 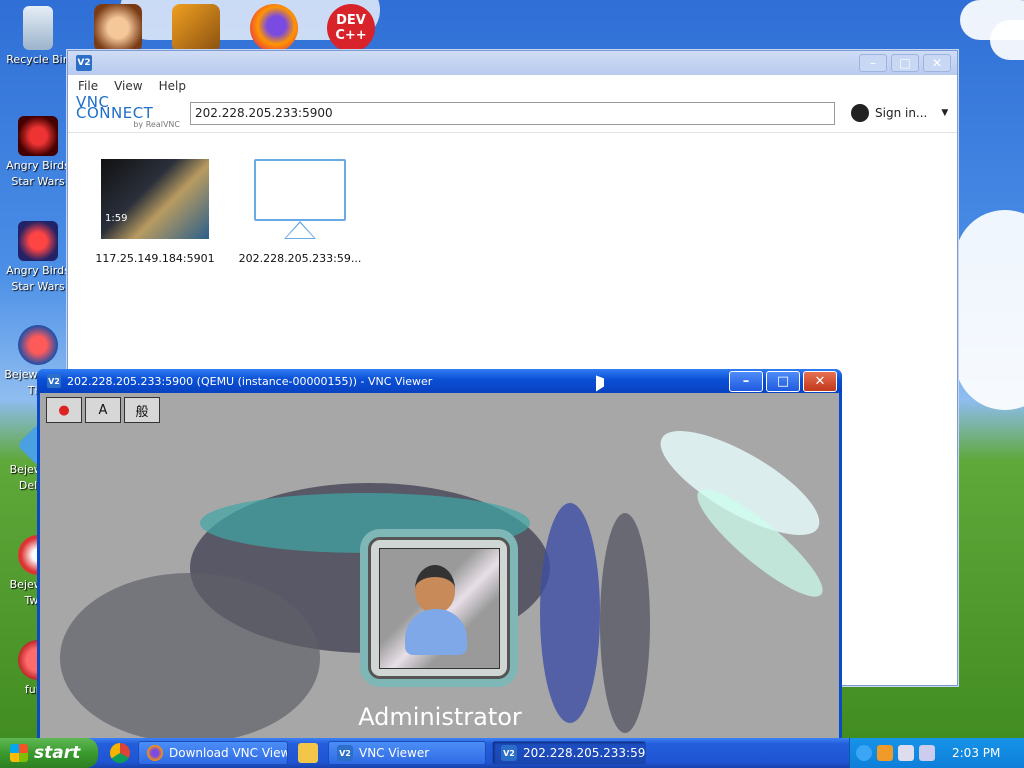 I want to click on user-icon, so click(x=860, y=113).